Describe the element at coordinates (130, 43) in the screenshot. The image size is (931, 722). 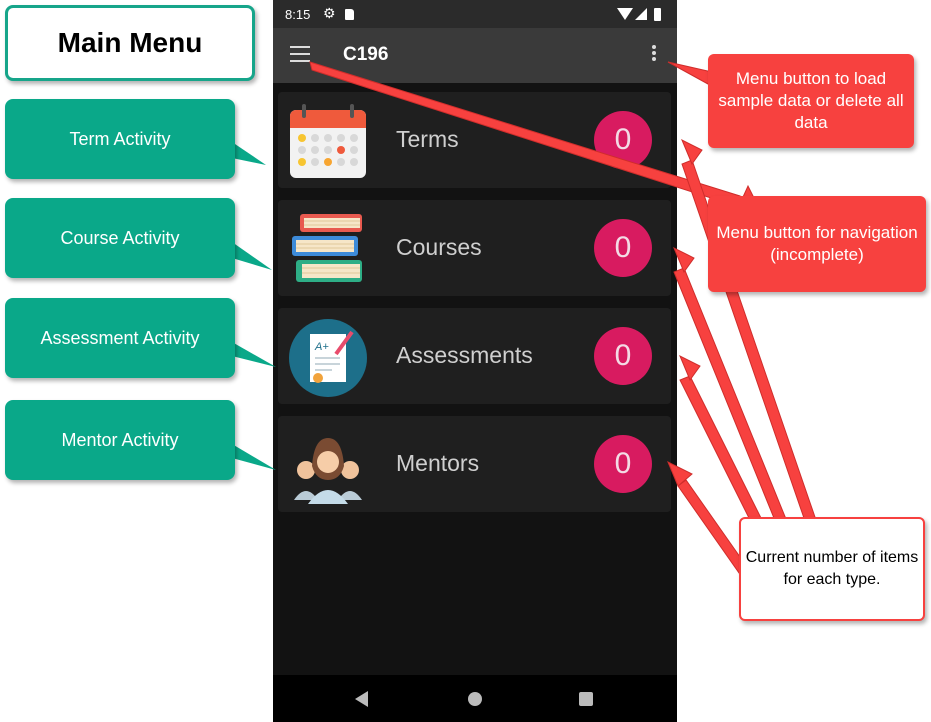
I see `main-menu-callout: Main Menu` at that location.